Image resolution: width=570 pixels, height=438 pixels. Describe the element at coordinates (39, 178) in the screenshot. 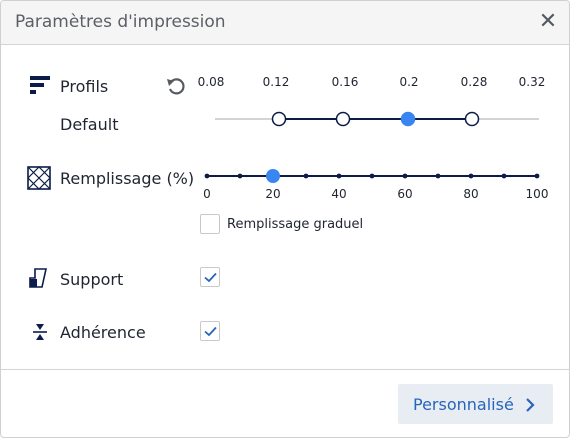

I see `infill-grid-icon` at that location.